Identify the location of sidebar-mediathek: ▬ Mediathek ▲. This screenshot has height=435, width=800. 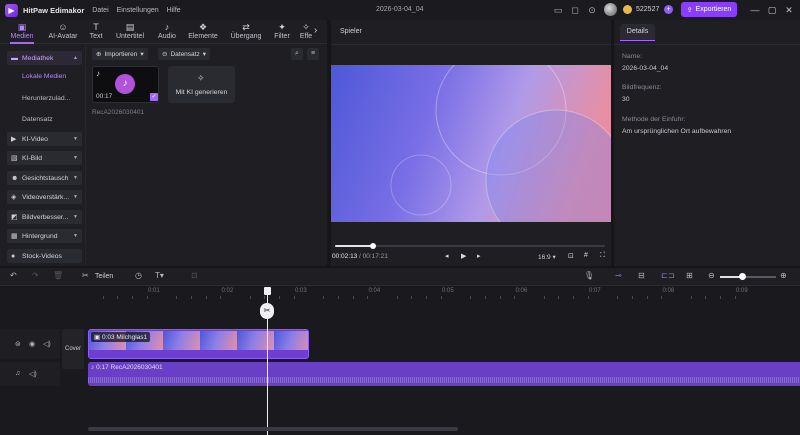
(44, 58).